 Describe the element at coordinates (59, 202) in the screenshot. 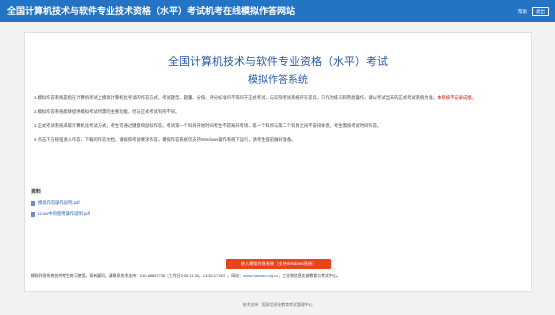

I see `file-name: 模拟作答操作说明.pdf` at that location.